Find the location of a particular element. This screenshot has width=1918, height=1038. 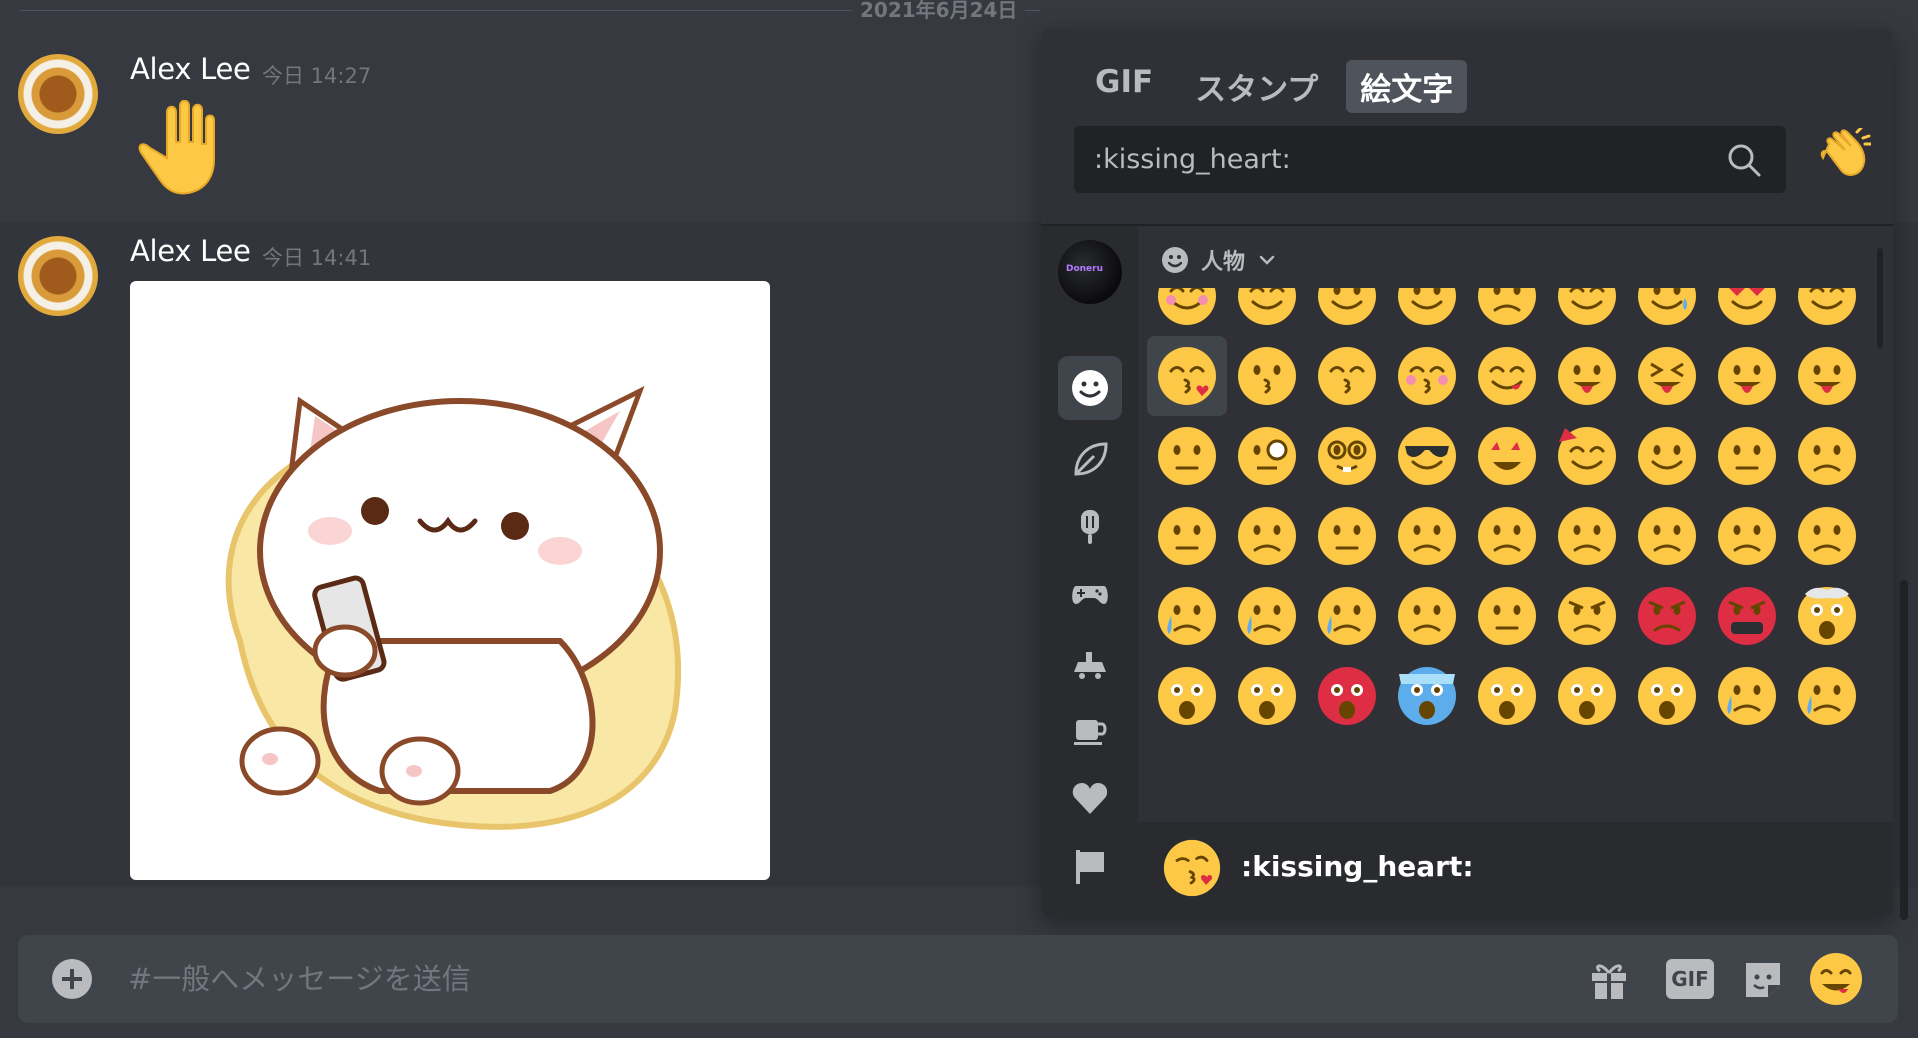

tab-emoji: 絵文字 is located at coordinates (1407, 86).